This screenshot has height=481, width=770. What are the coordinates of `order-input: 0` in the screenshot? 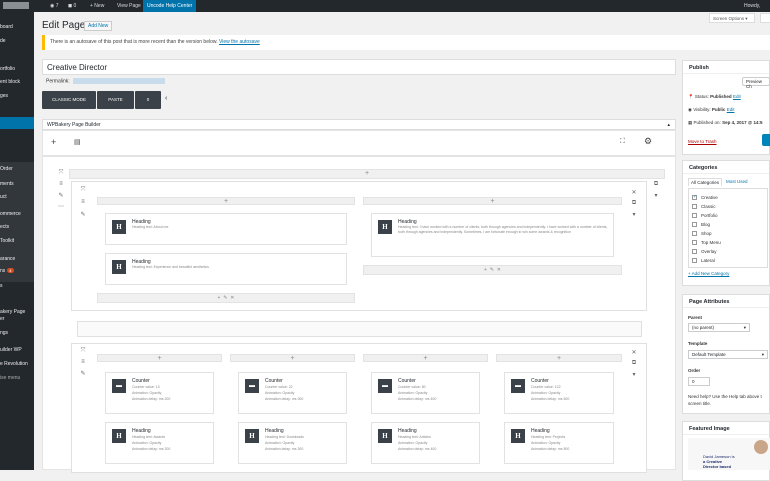 It's located at (699, 381).